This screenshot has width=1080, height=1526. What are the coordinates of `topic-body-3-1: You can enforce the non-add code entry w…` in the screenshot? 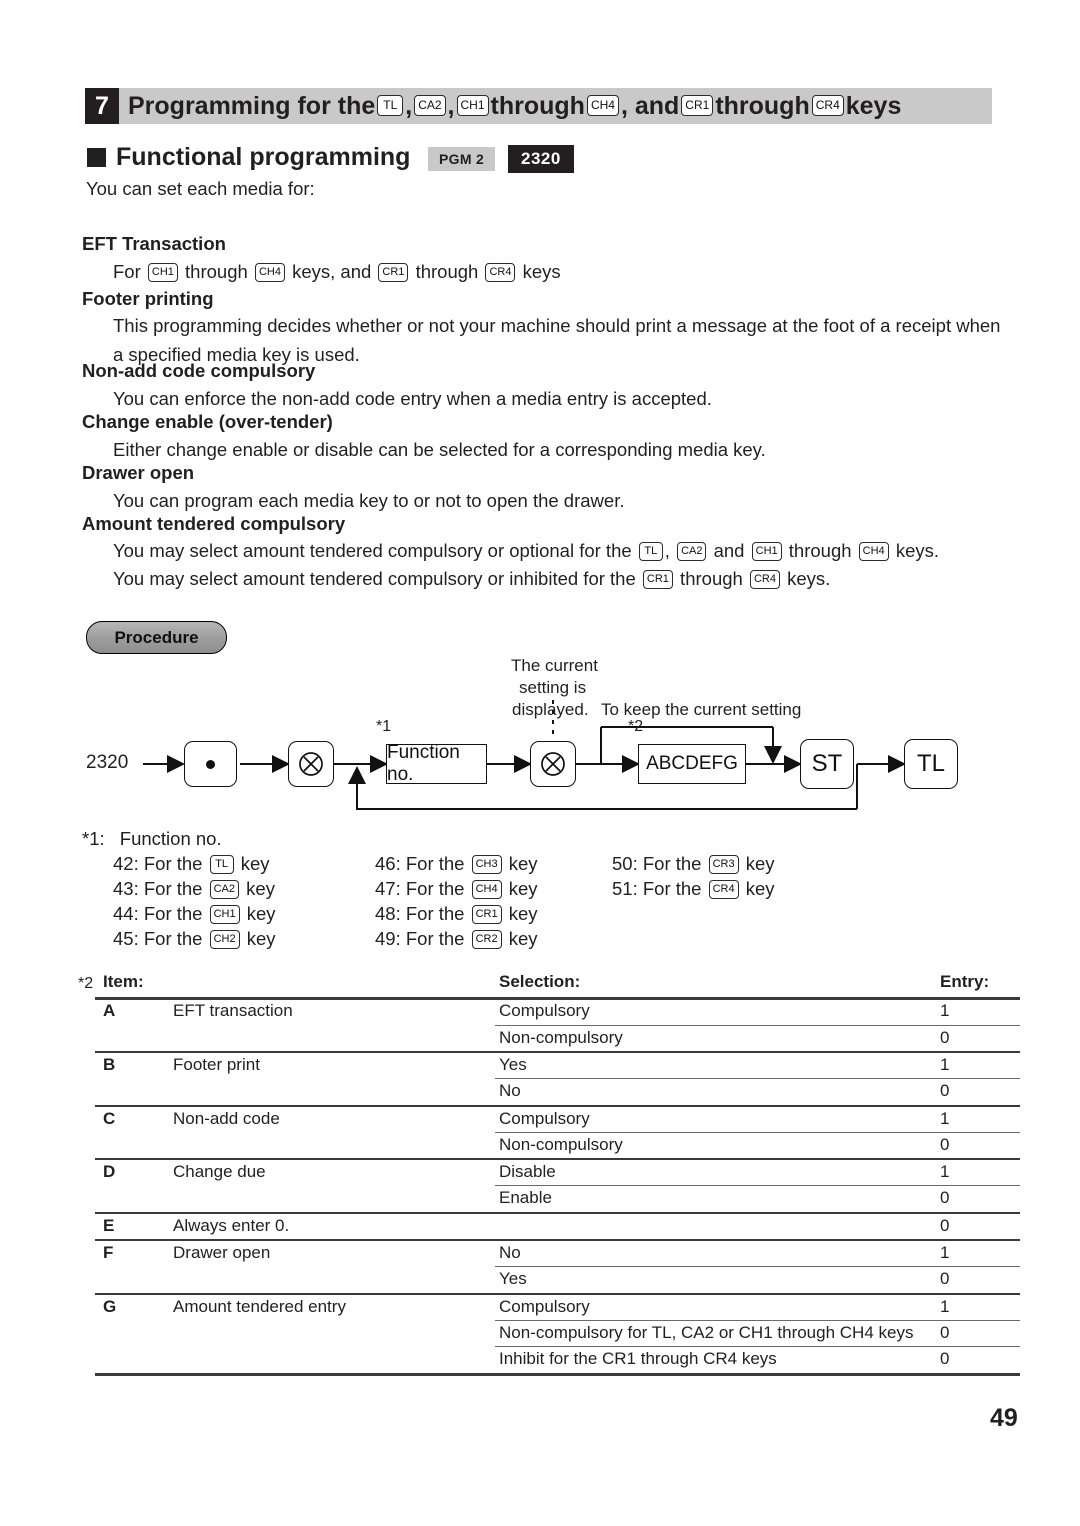 It's located at (412, 398).